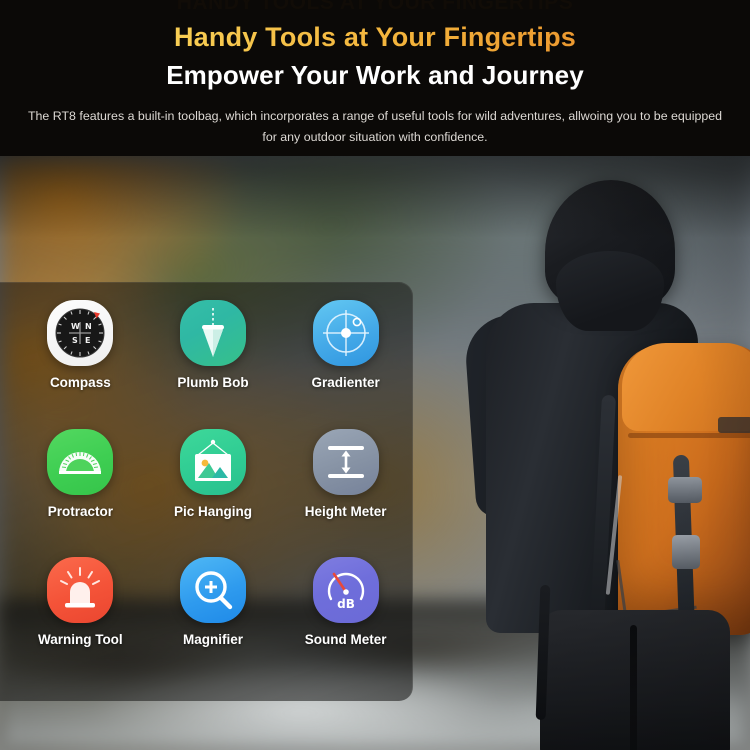 The height and width of the screenshot is (750, 750). What do you see at coordinates (88, 326) in the screenshot?
I see `svg-text: N` at bounding box center [88, 326].